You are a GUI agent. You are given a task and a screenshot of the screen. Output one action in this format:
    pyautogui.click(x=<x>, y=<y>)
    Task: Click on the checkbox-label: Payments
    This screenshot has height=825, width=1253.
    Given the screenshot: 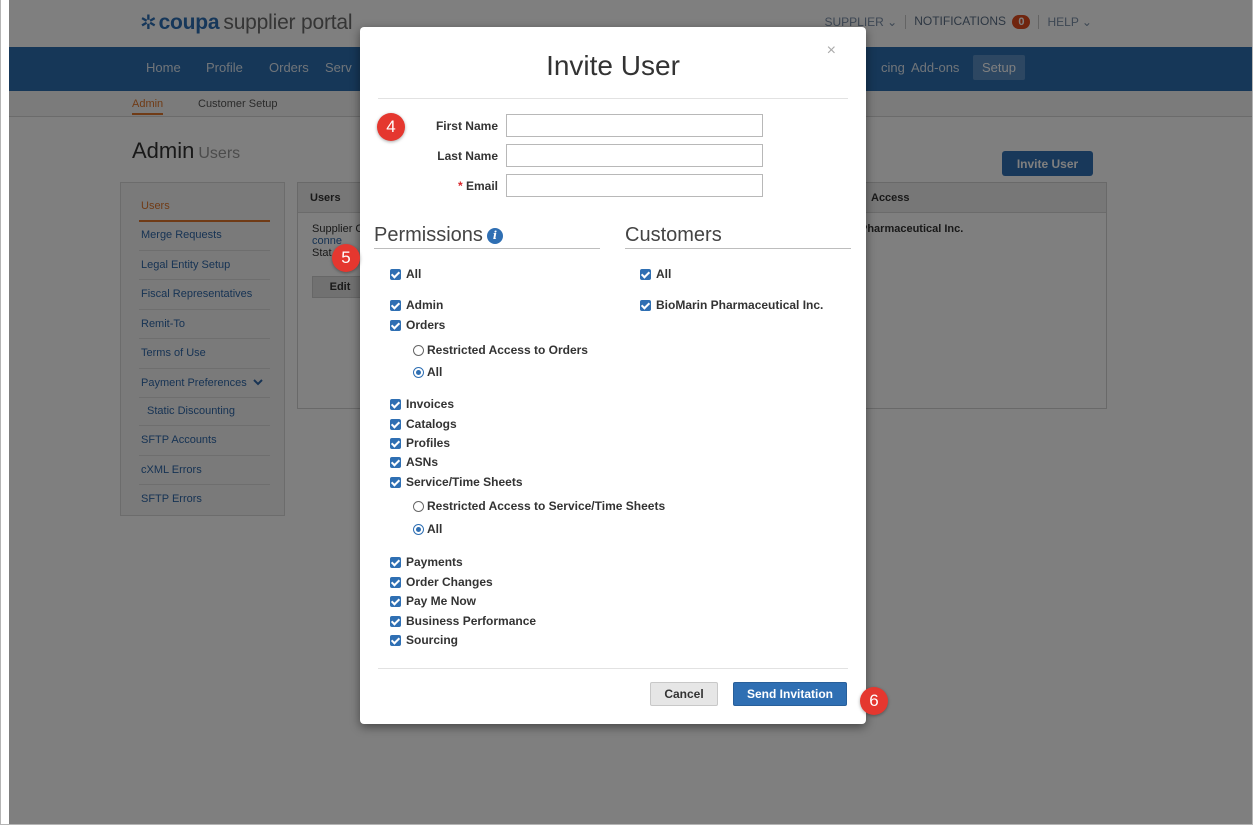 What is the action you would take?
    pyautogui.click(x=434, y=562)
    